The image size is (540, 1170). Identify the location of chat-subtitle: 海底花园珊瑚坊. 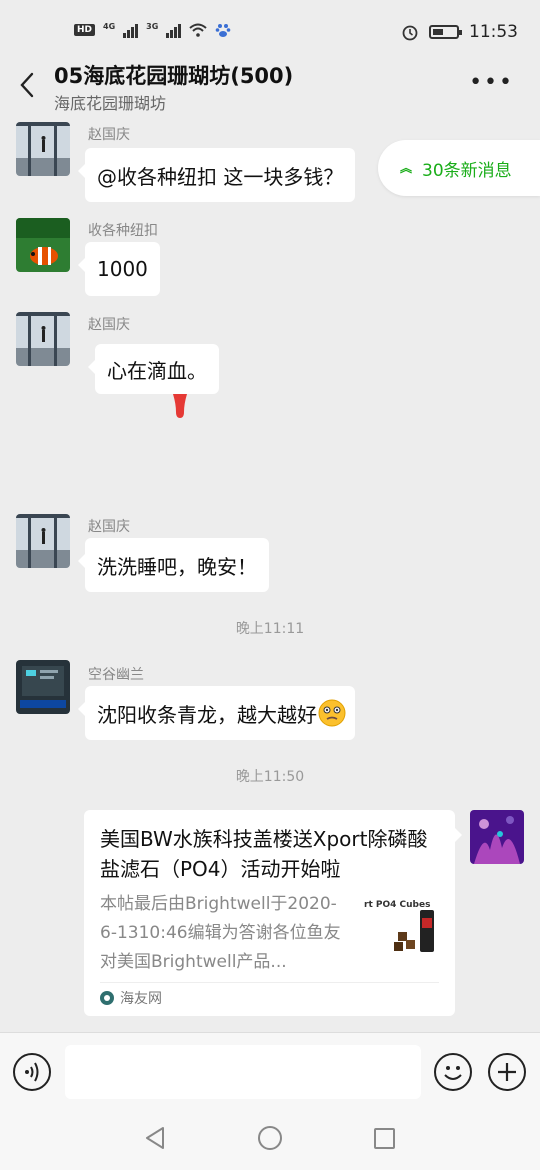
(110, 103).